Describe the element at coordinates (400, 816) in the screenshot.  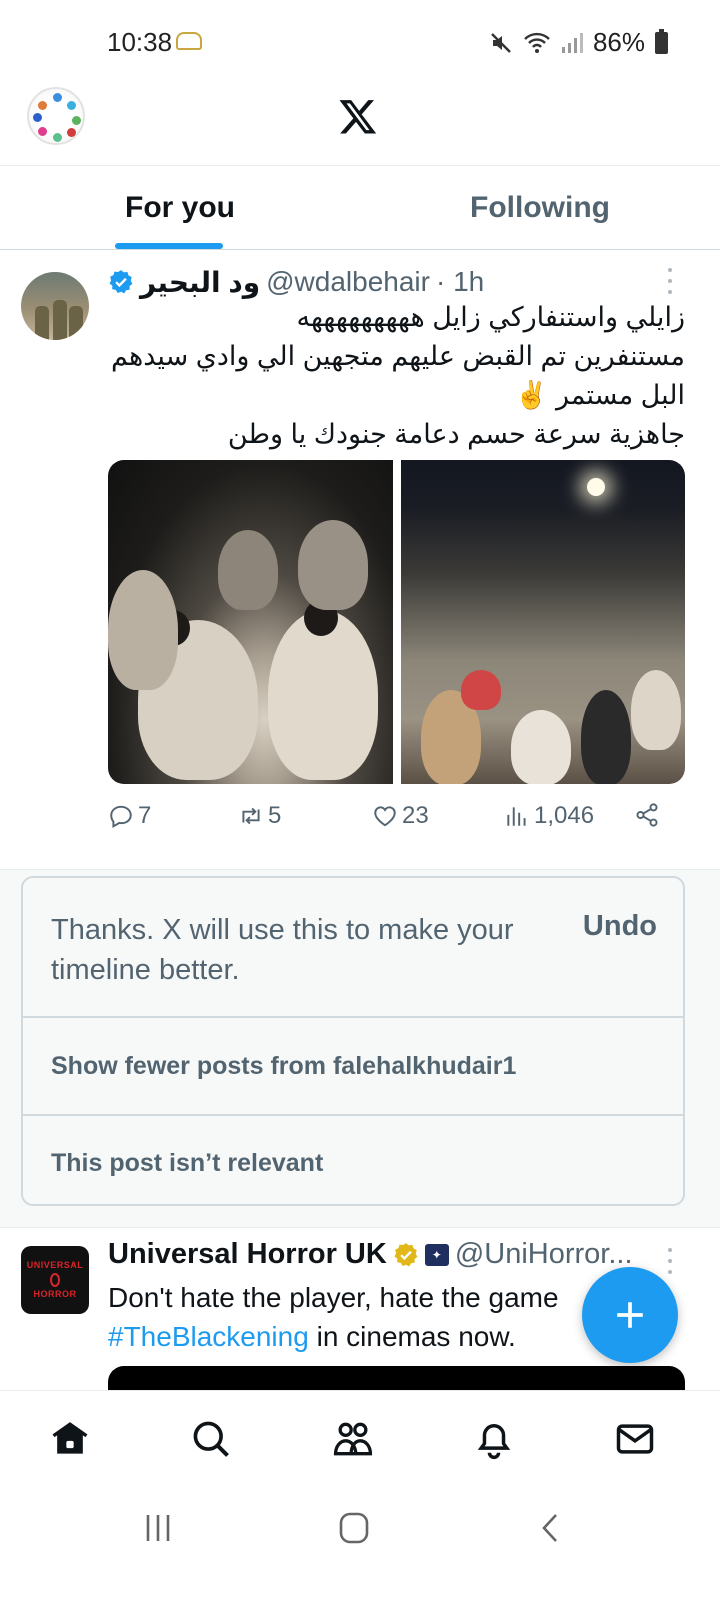
I see `like-button: 23` at that location.